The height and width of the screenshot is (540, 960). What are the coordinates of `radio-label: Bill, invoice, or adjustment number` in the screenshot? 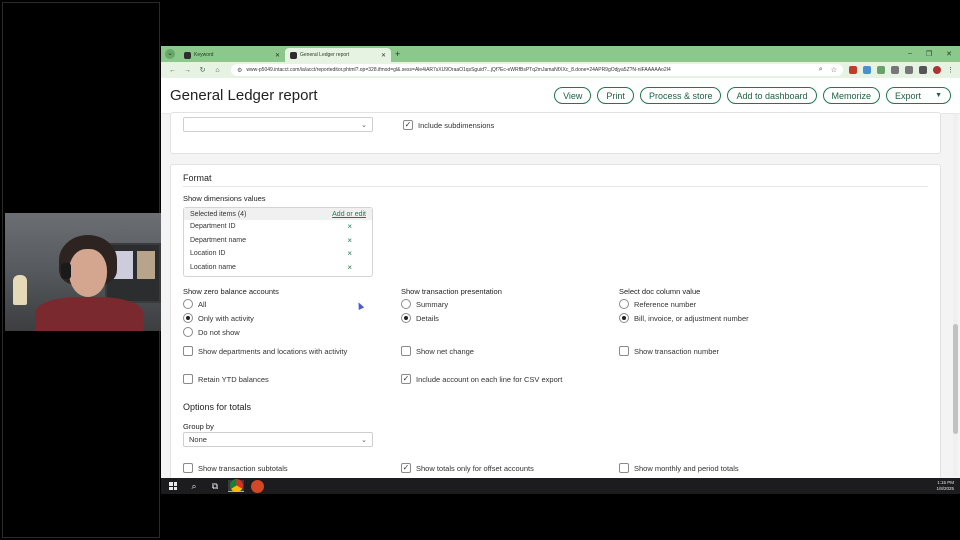 It's located at (691, 318).